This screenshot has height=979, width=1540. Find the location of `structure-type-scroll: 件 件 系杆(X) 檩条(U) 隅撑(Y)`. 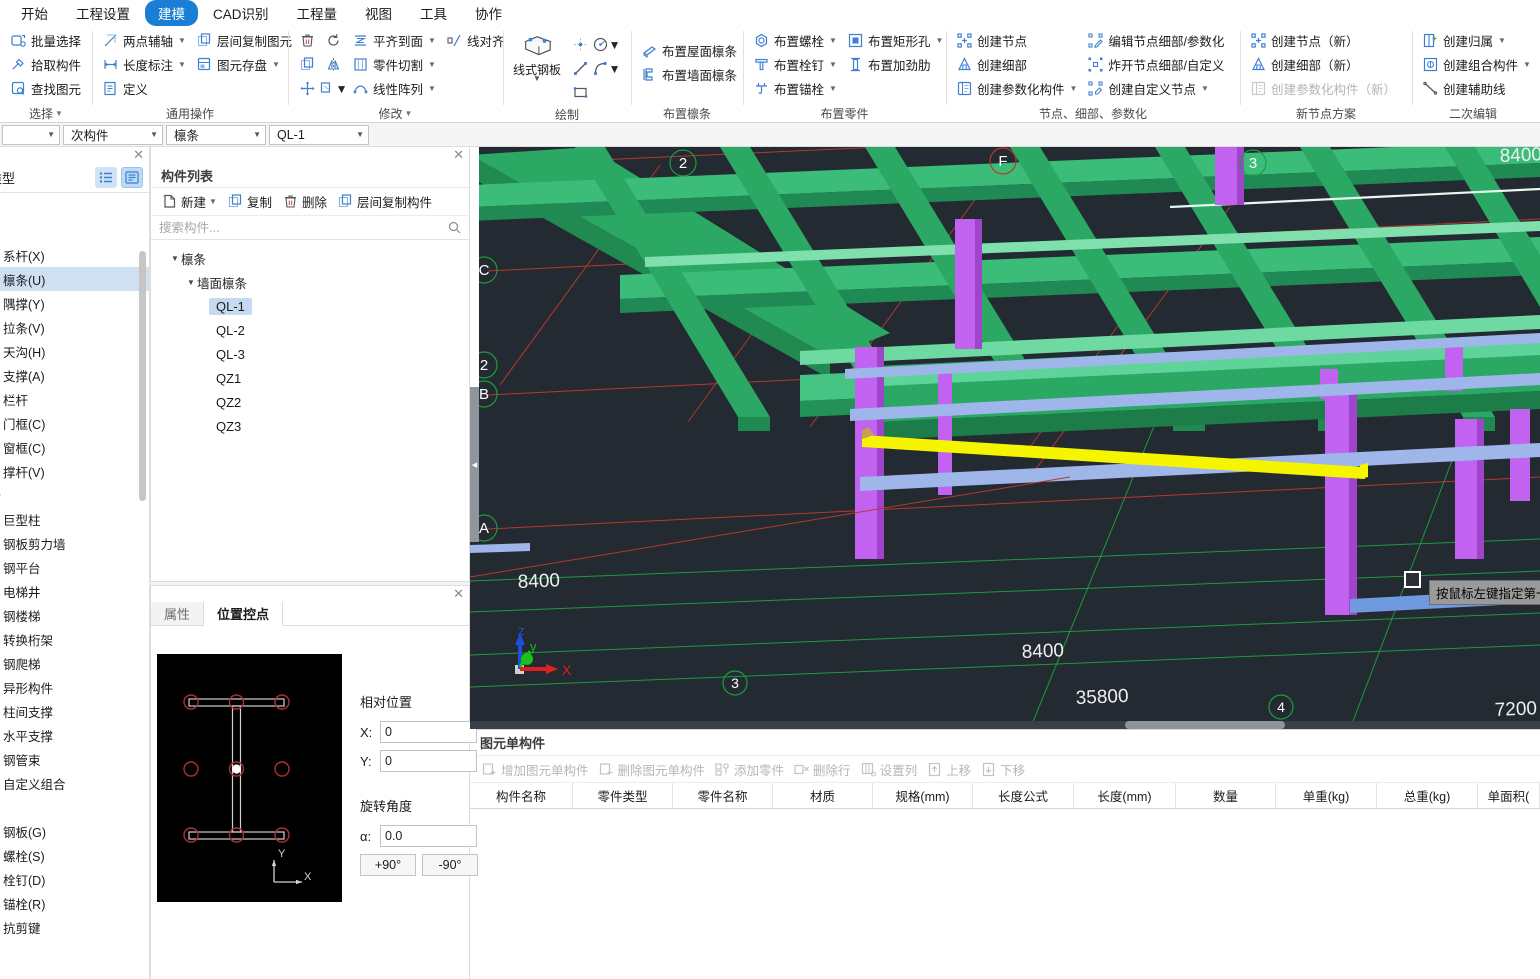

structure-type-scroll: 件 件 系杆(X) 檩条(U) 隅撑(Y) is located at coordinates (74, 586).